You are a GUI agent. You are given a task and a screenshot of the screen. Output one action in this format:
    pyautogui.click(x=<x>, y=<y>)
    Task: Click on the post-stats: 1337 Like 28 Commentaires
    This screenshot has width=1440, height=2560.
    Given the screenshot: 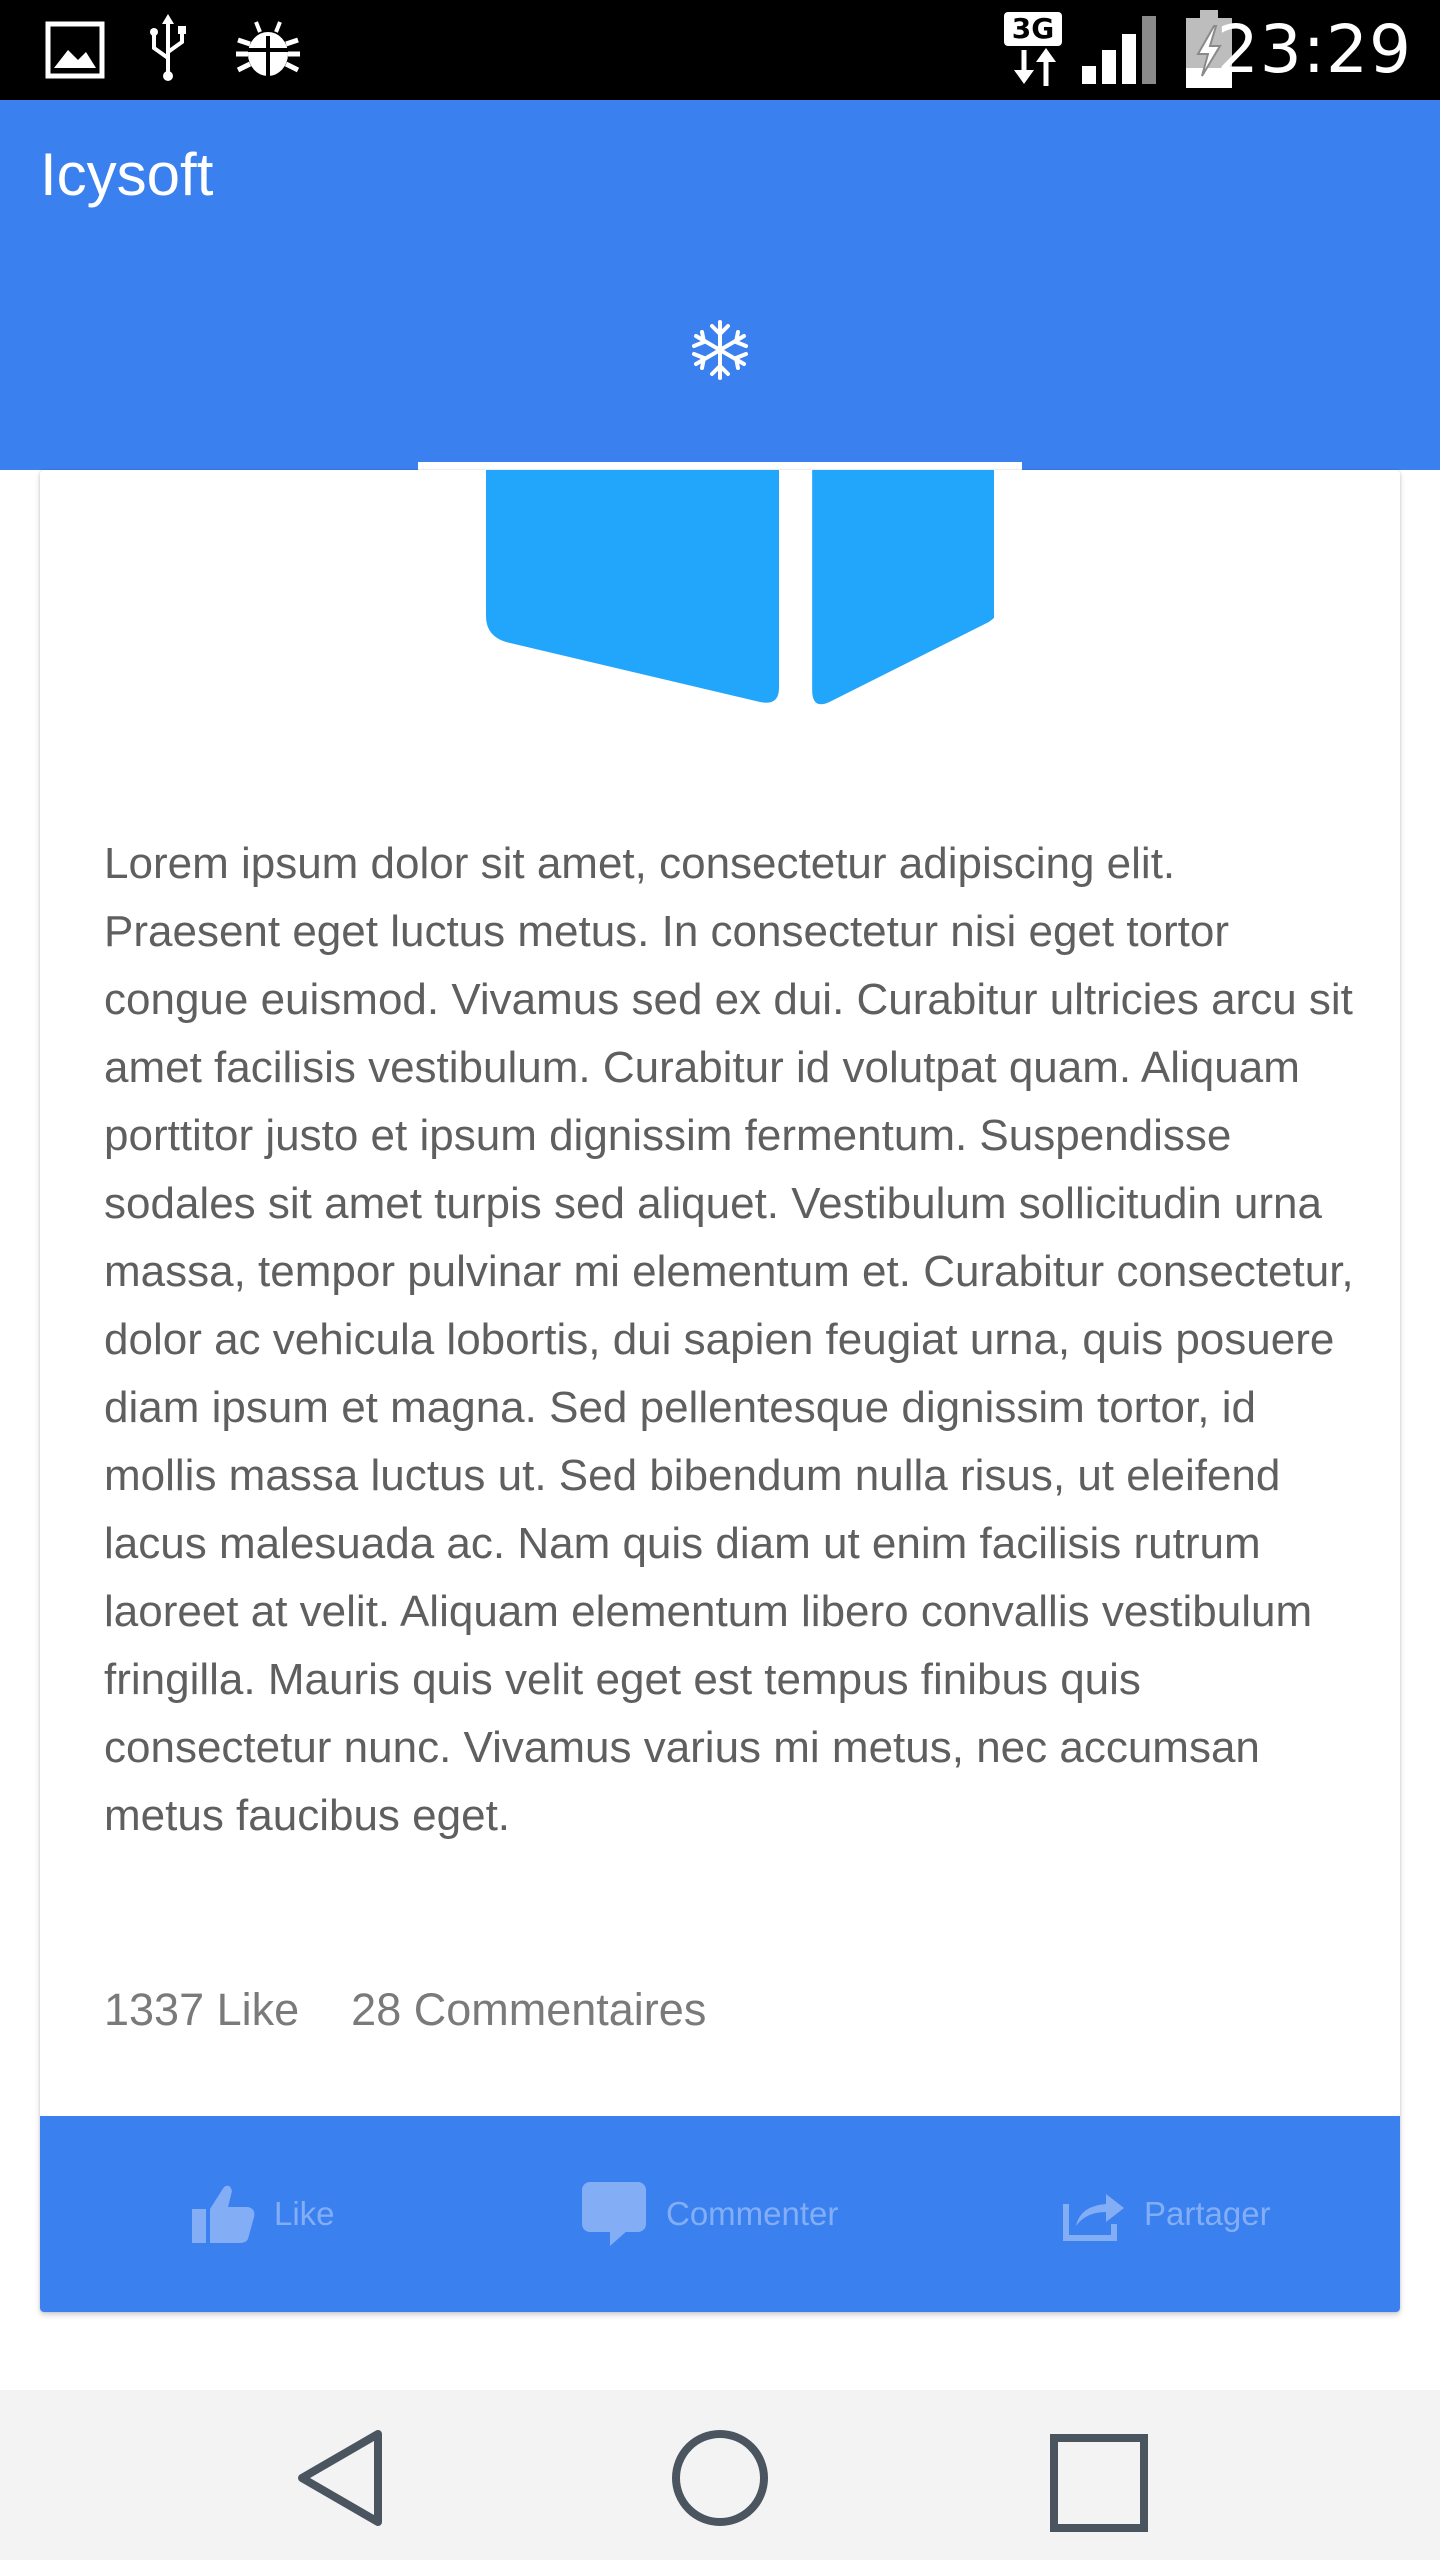 What is the action you would take?
    pyautogui.click(x=431, y=2010)
    